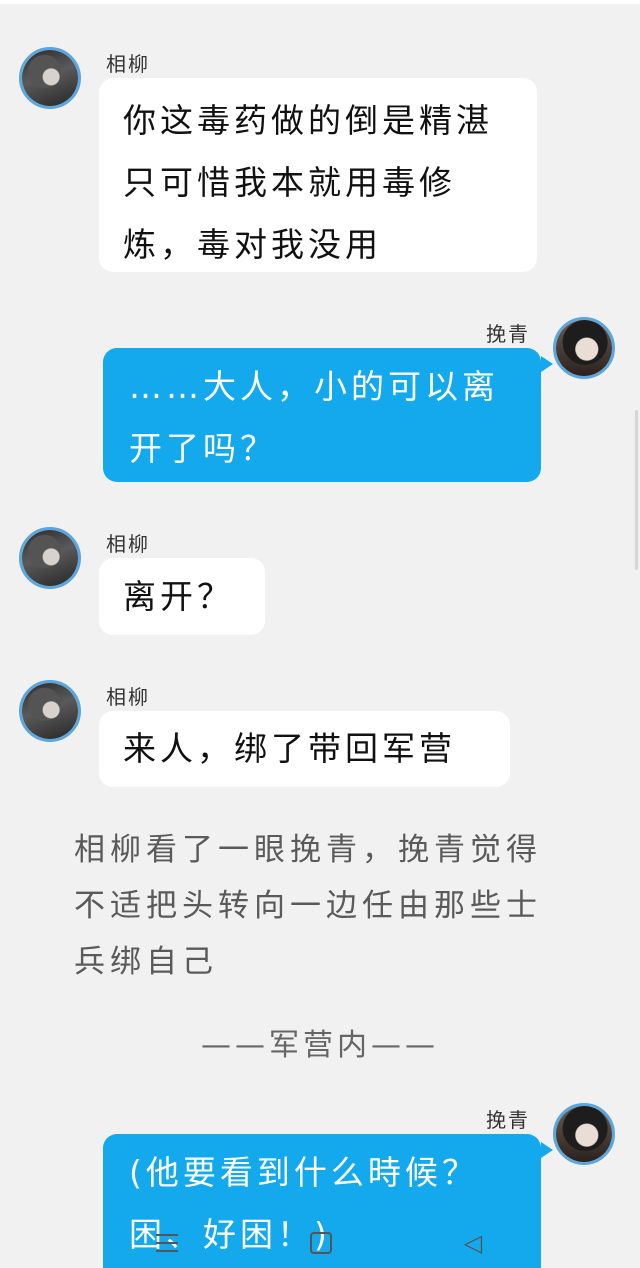  What do you see at coordinates (167, 1243) in the screenshot?
I see `menu-icon` at bounding box center [167, 1243].